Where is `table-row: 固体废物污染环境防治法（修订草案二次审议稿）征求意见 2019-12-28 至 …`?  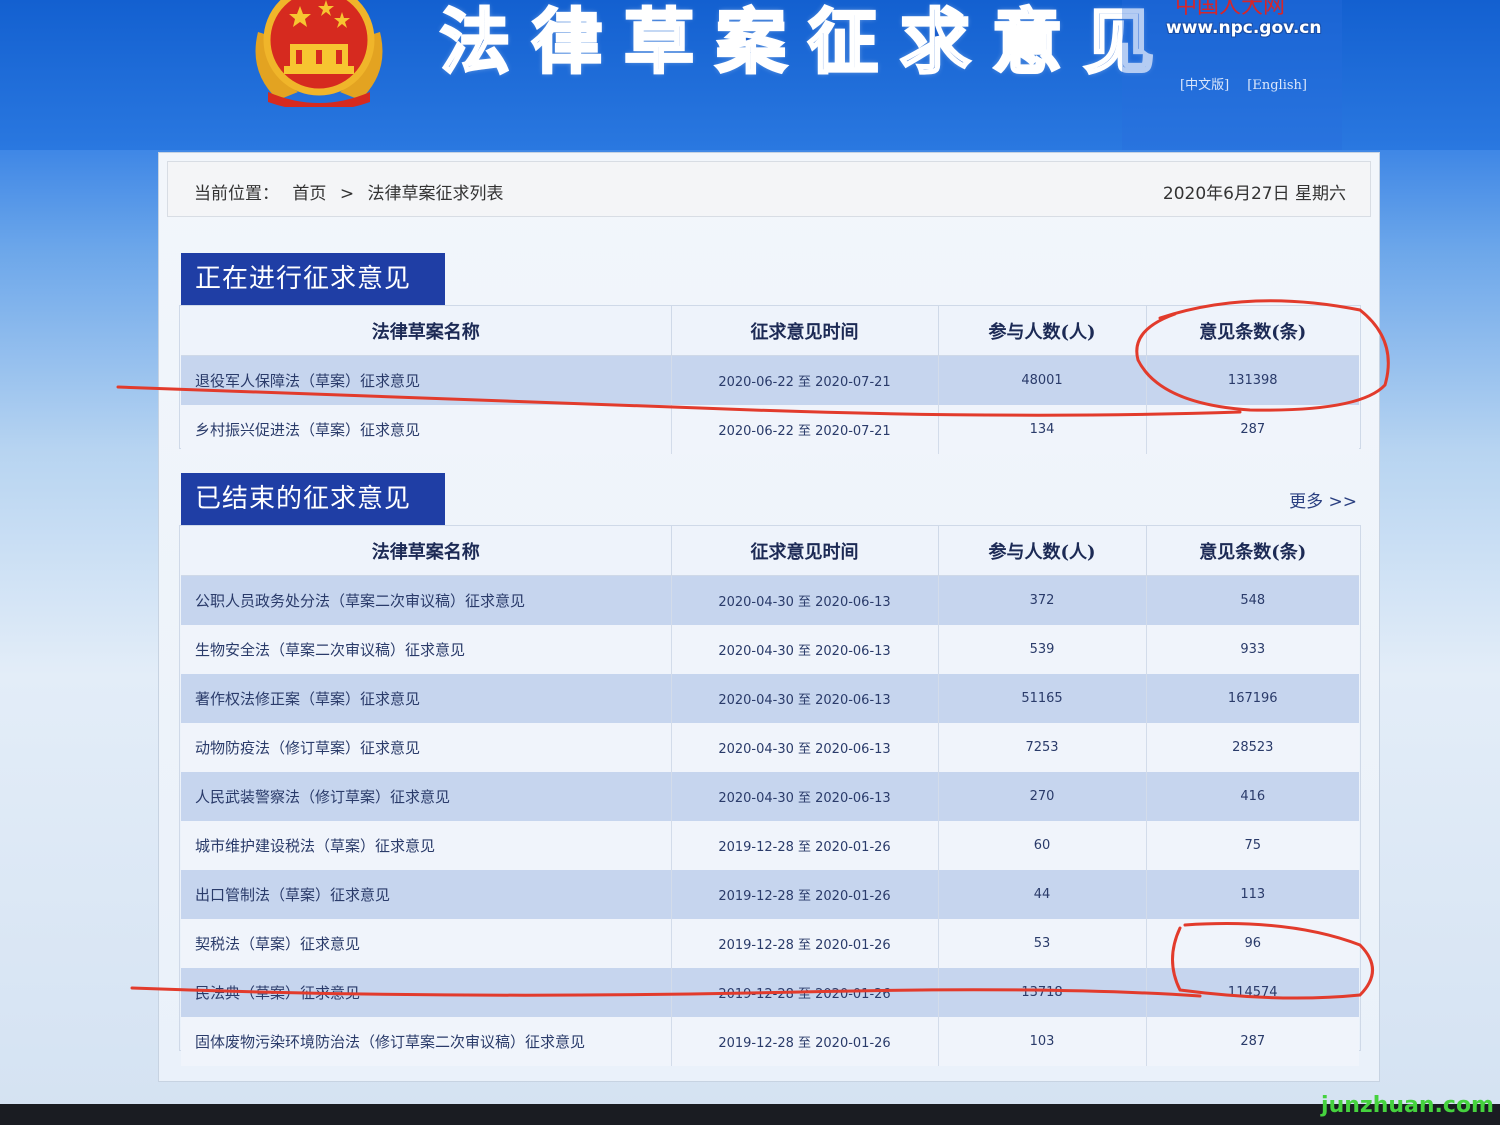
table-row: 固体废物污染环境防治法（修订草案二次审议稿）征求意见 2019-12-28 至 … is located at coordinates (770, 1041).